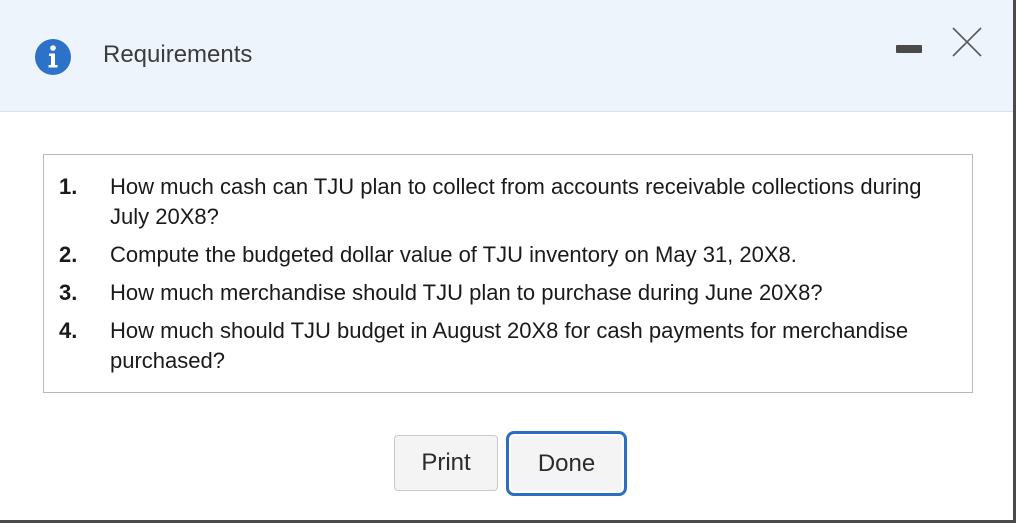  I want to click on done-button: Done, so click(566, 463).